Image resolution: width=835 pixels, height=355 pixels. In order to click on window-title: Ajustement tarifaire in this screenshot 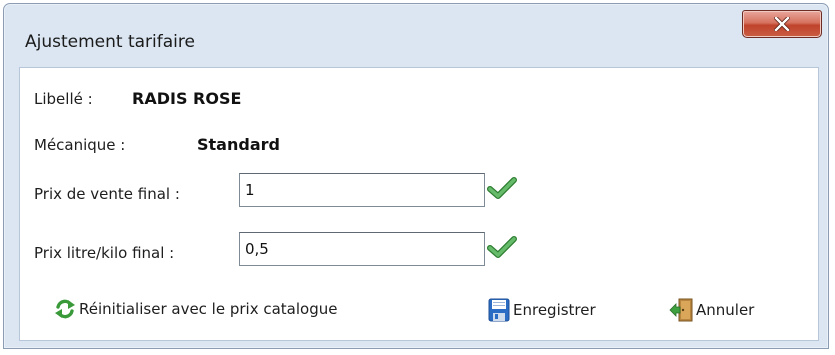, I will do `click(110, 42)`.